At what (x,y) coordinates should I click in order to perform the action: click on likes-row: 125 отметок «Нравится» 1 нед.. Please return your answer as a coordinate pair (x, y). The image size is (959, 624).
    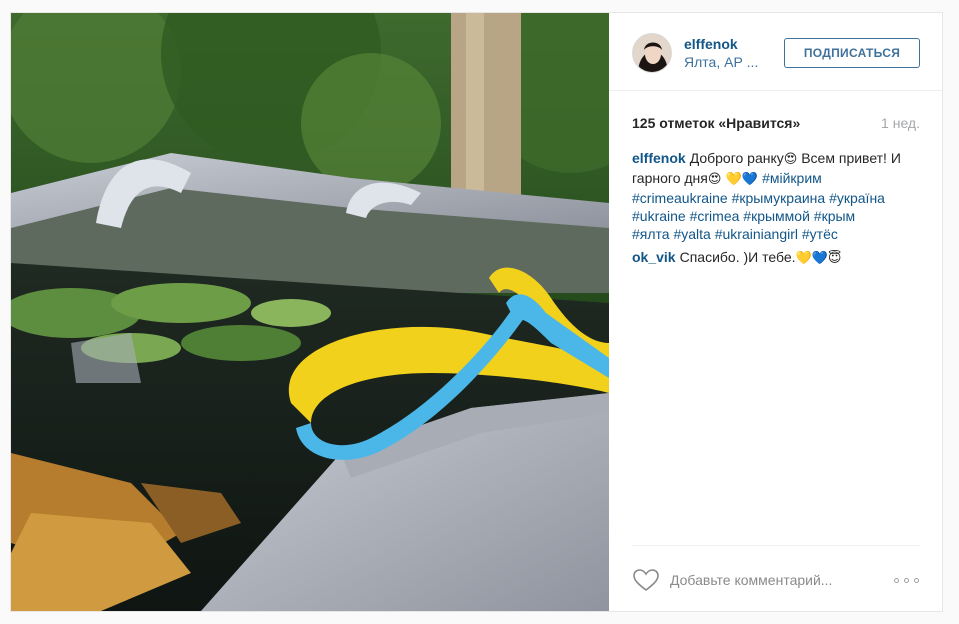
    Looking at the image, I should click on (776, 125).